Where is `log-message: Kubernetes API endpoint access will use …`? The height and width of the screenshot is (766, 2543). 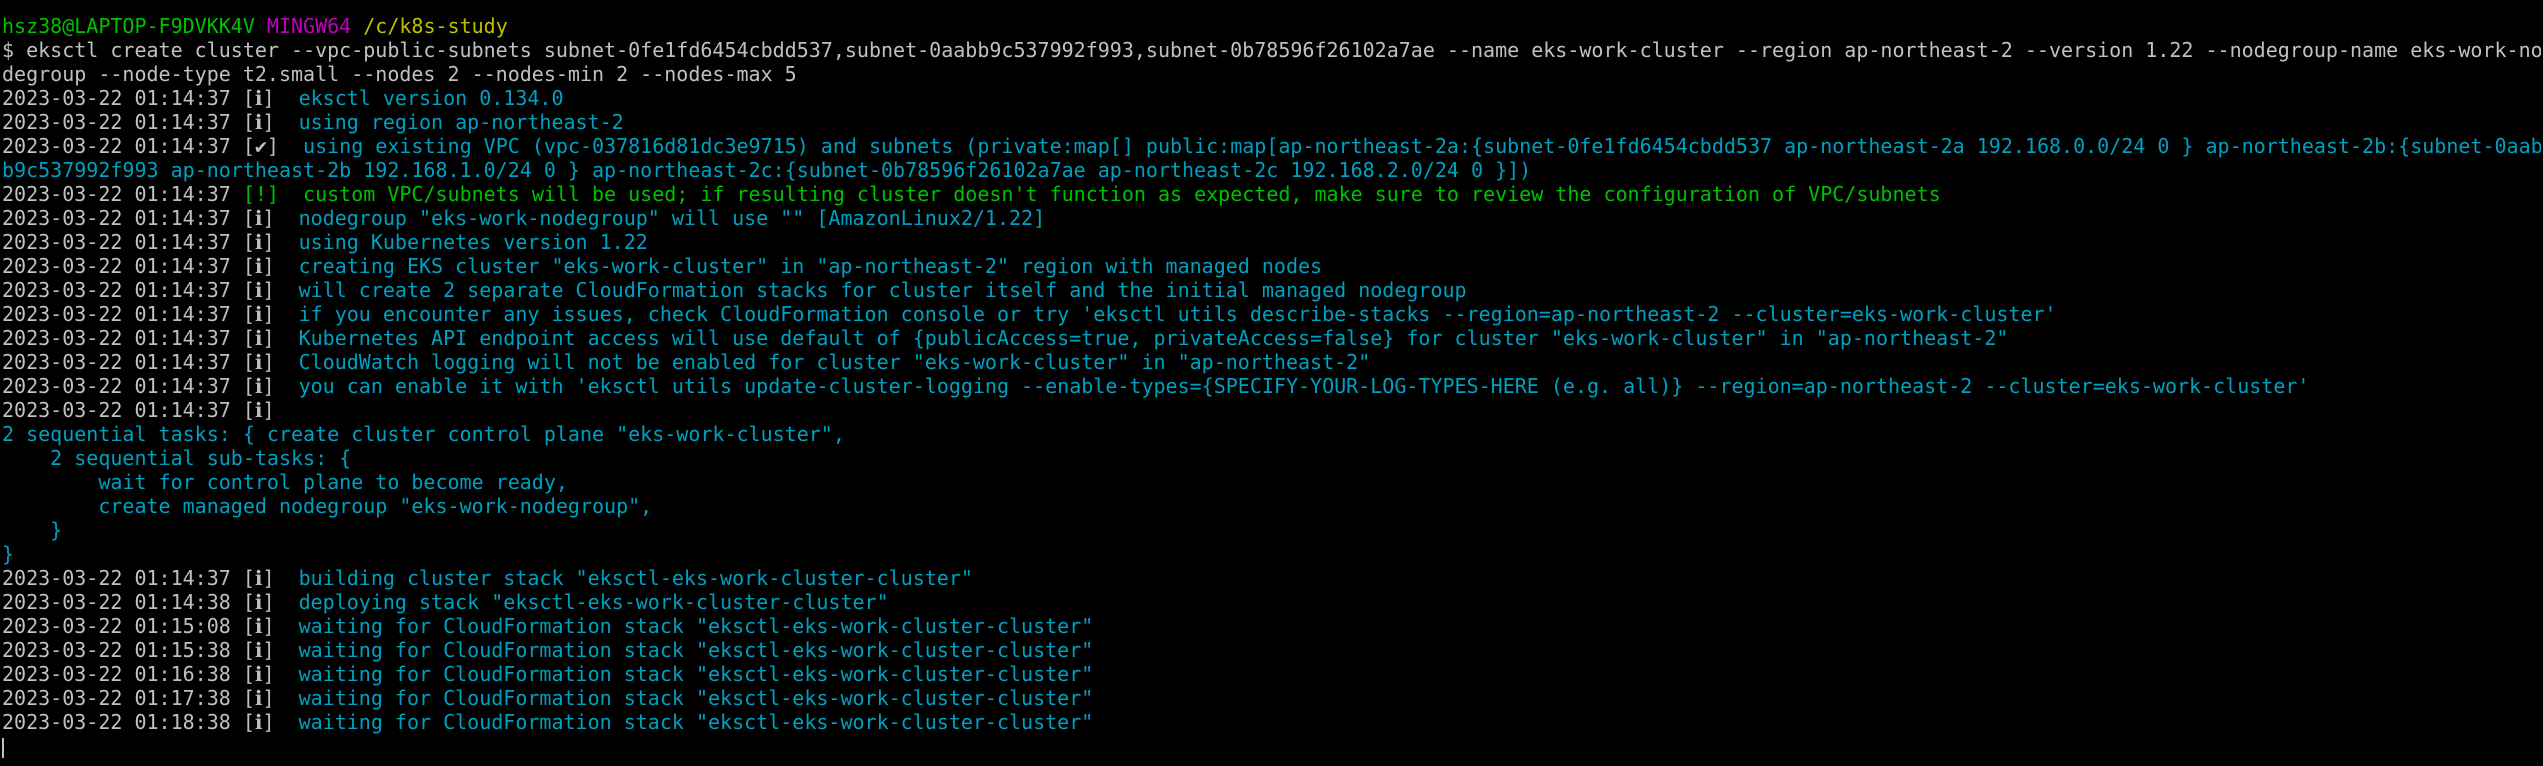
log-message: Kubernetes API endpoint access will use … is located at coordinates (1141, 338).